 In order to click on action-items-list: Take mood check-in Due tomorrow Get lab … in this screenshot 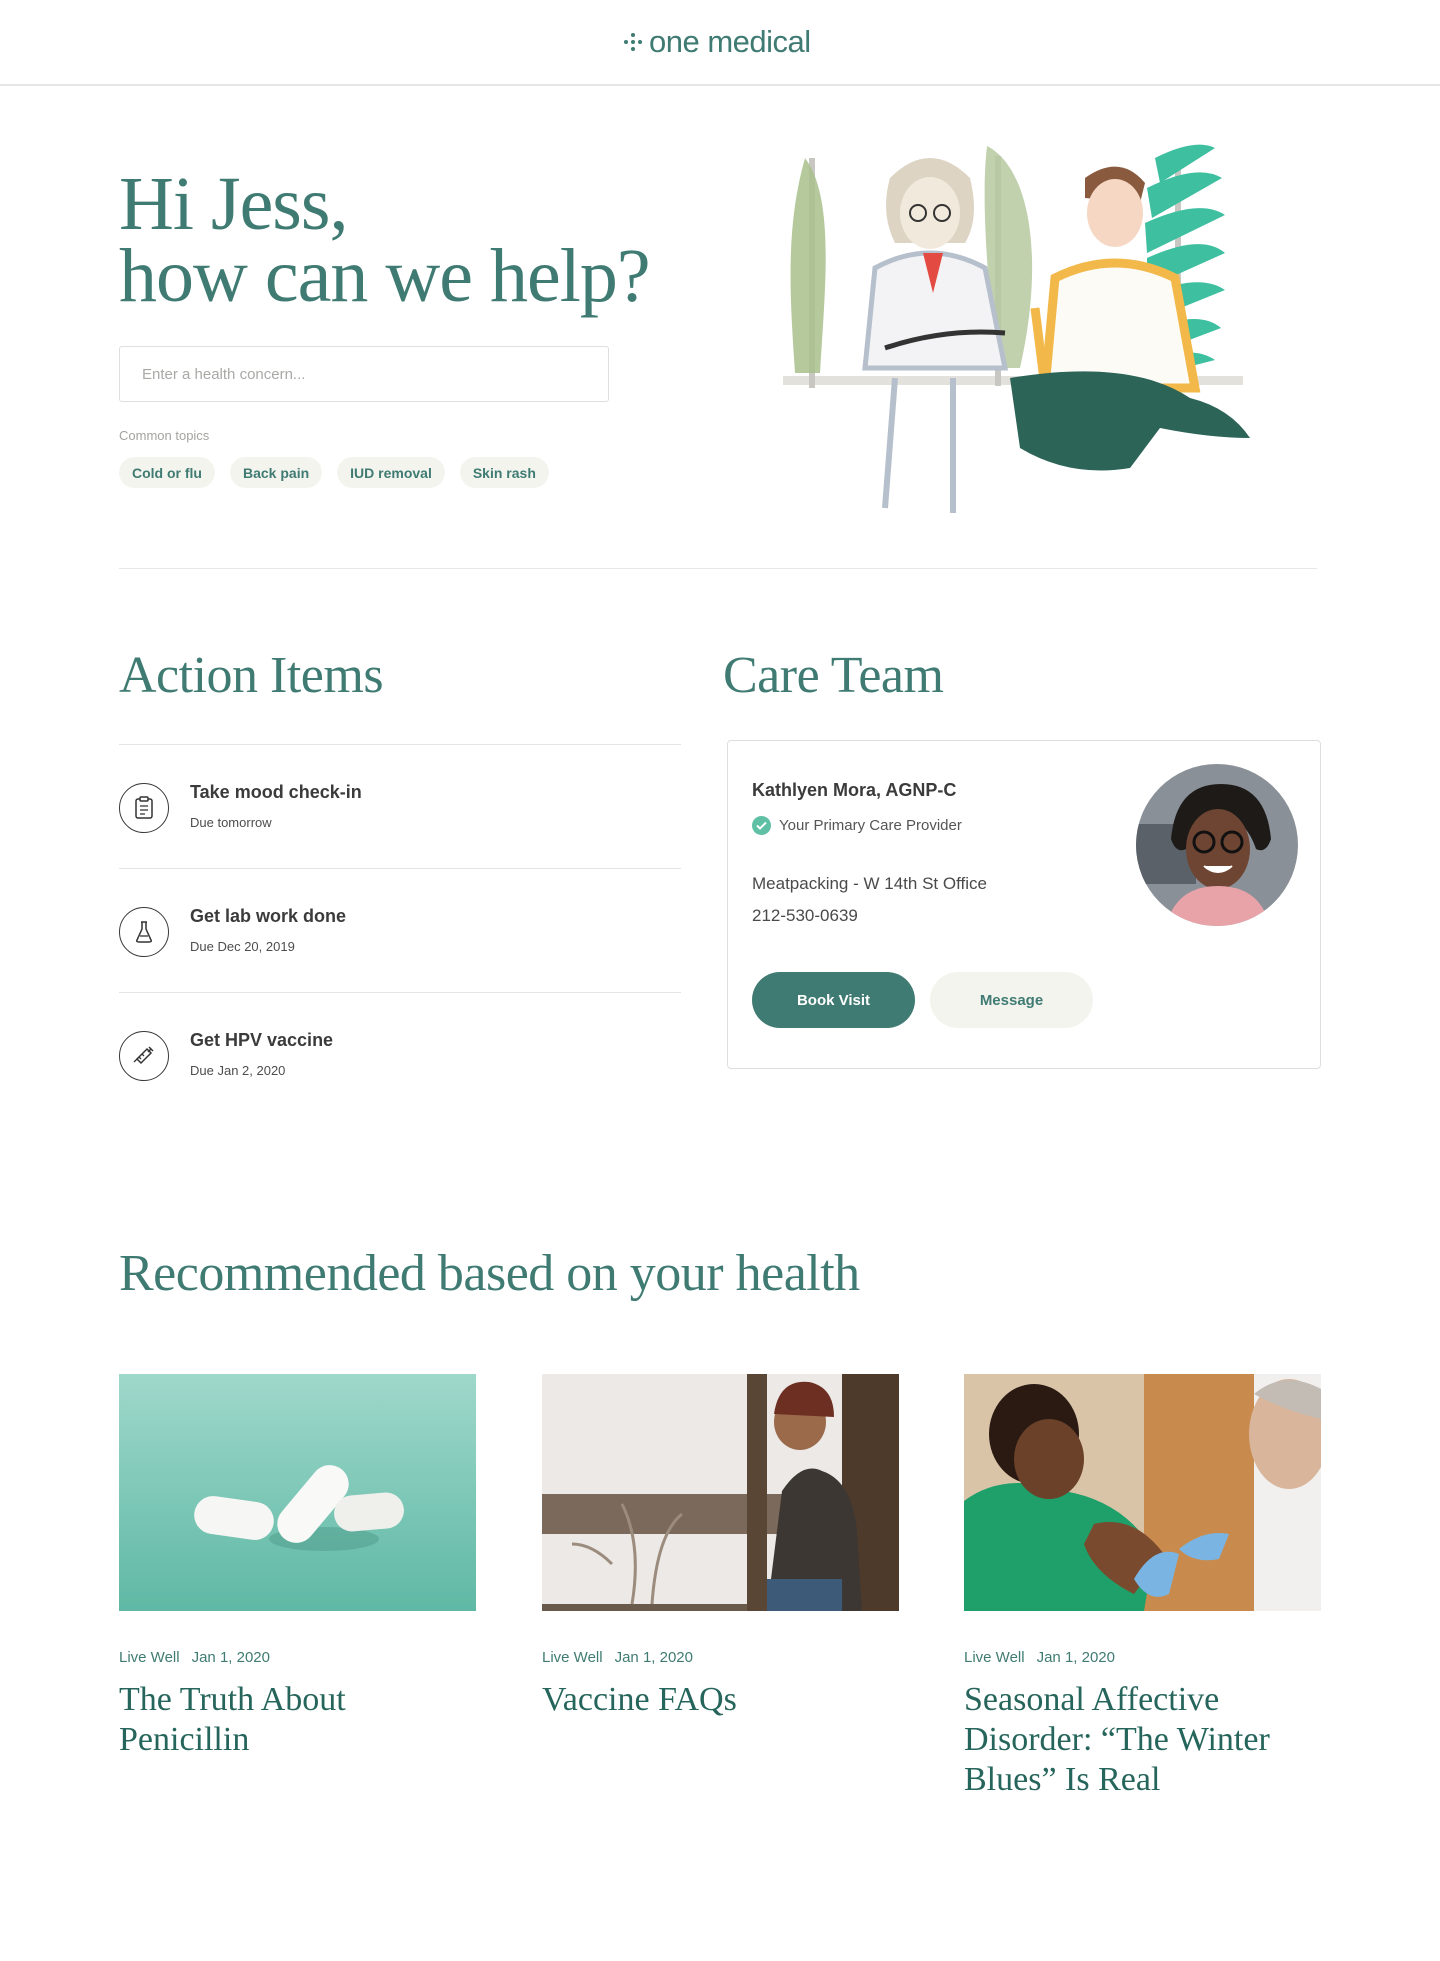, I will do `click(400, 926)`.